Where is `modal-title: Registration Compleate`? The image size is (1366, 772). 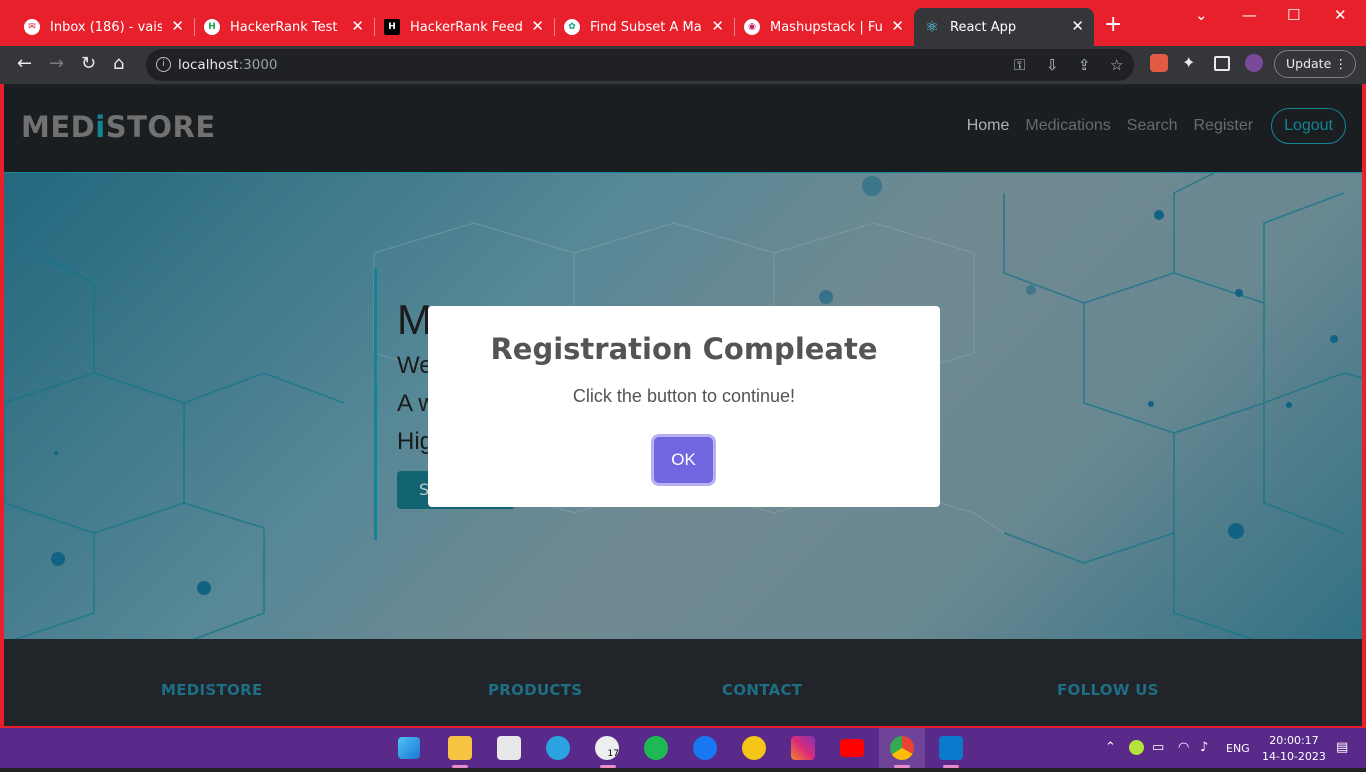
modal-title: Registration Compleate is located at coordinates (684, 349).